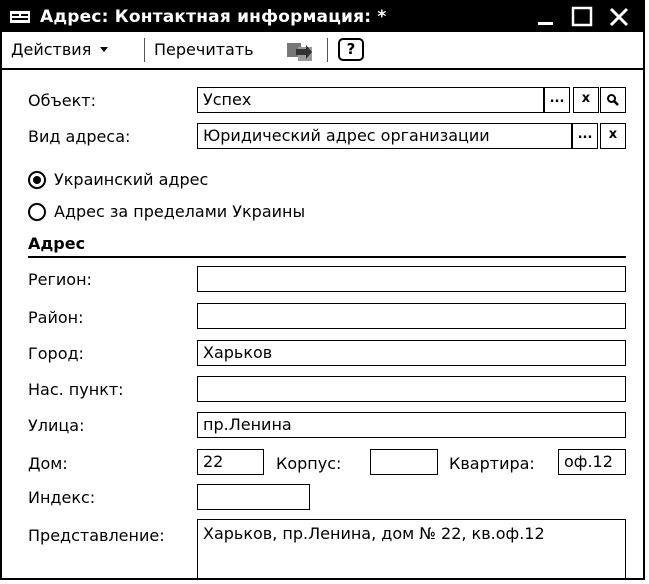  I want to click on city-field: Харьков, so click(411, 353).